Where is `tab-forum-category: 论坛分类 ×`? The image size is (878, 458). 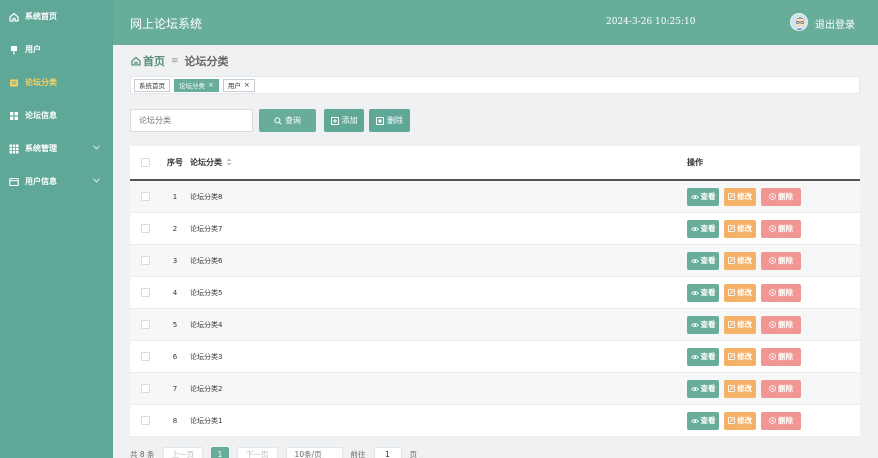 tab-forum-category: 论坛分类 × is located at coordinates (196, 85).